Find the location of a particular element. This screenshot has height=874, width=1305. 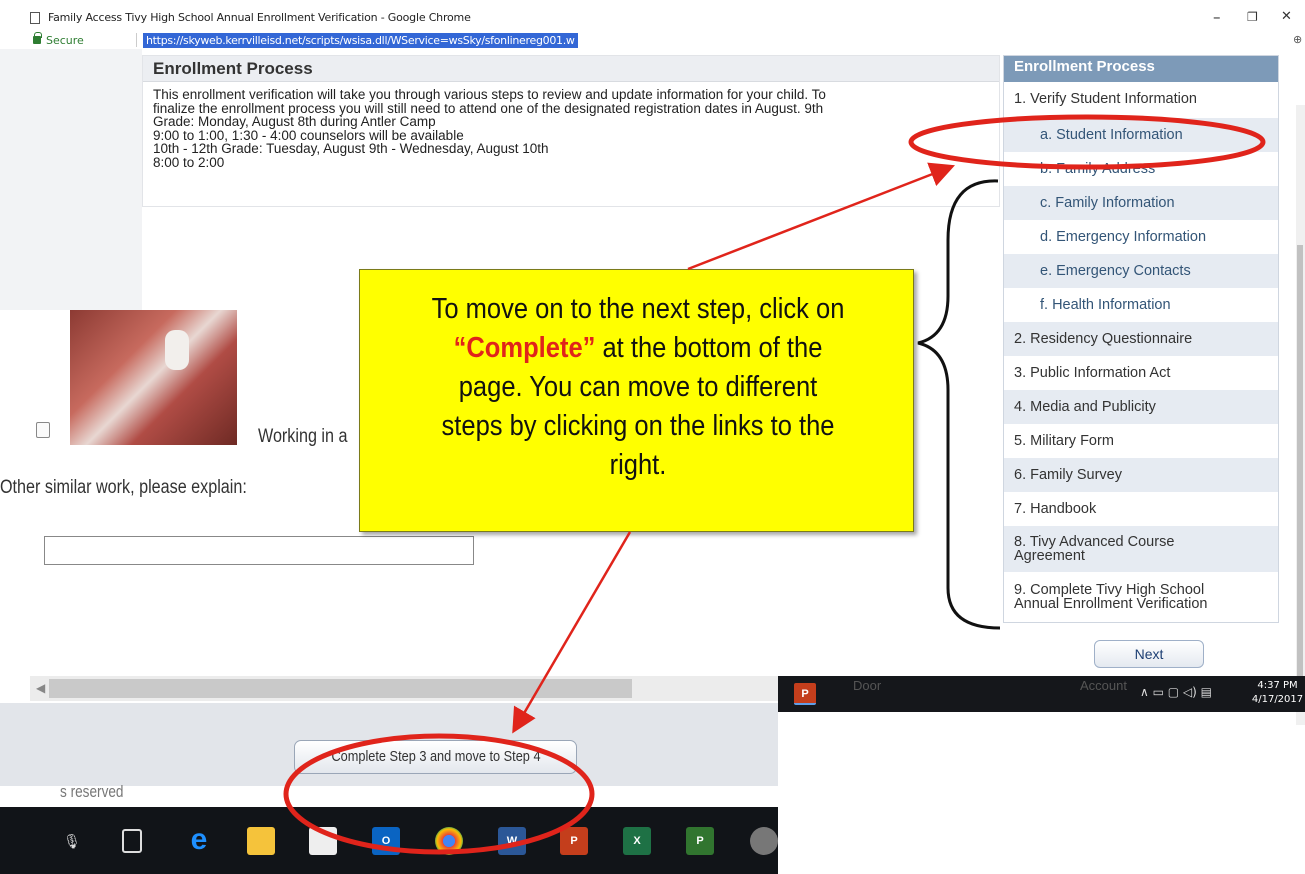

page-scrollbar is located at coordinates (1300, 415).